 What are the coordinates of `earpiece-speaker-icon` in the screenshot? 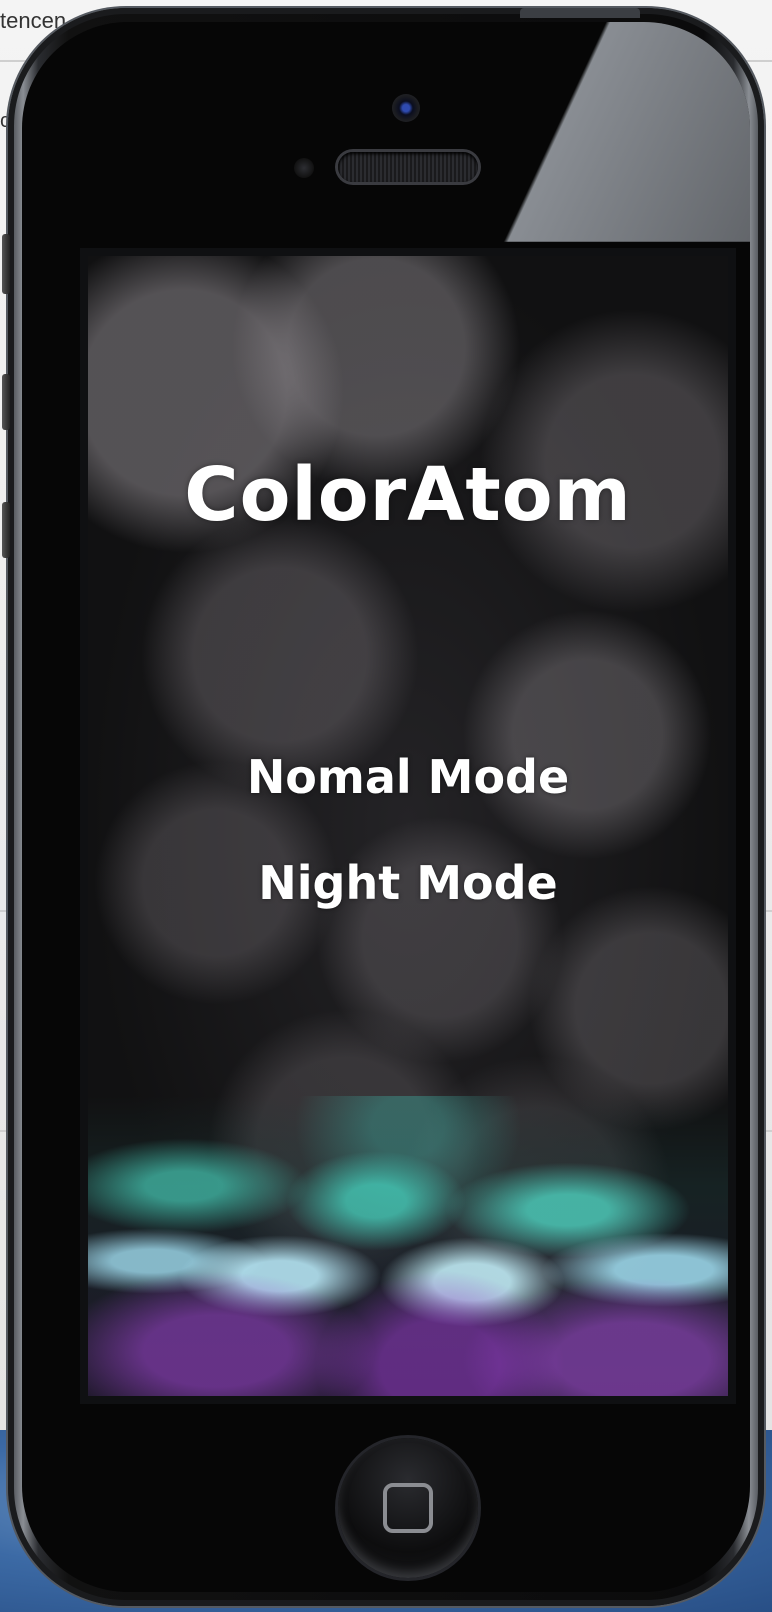 It's located at (408, 167).